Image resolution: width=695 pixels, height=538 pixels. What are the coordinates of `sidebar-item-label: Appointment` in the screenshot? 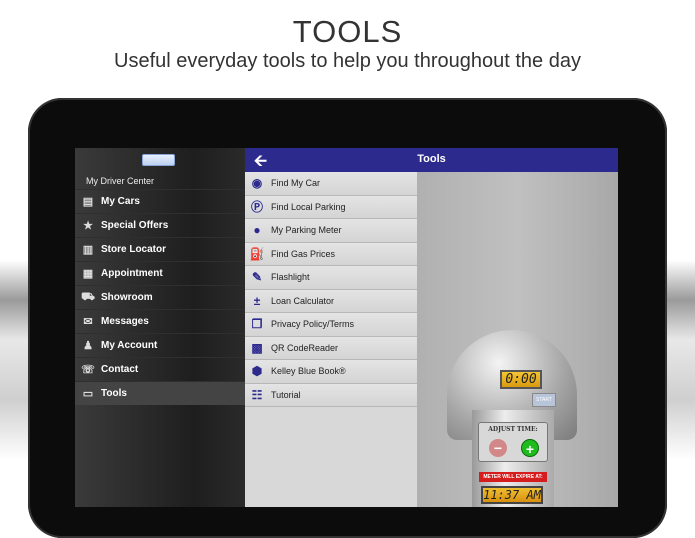 It's located at (132, 273).